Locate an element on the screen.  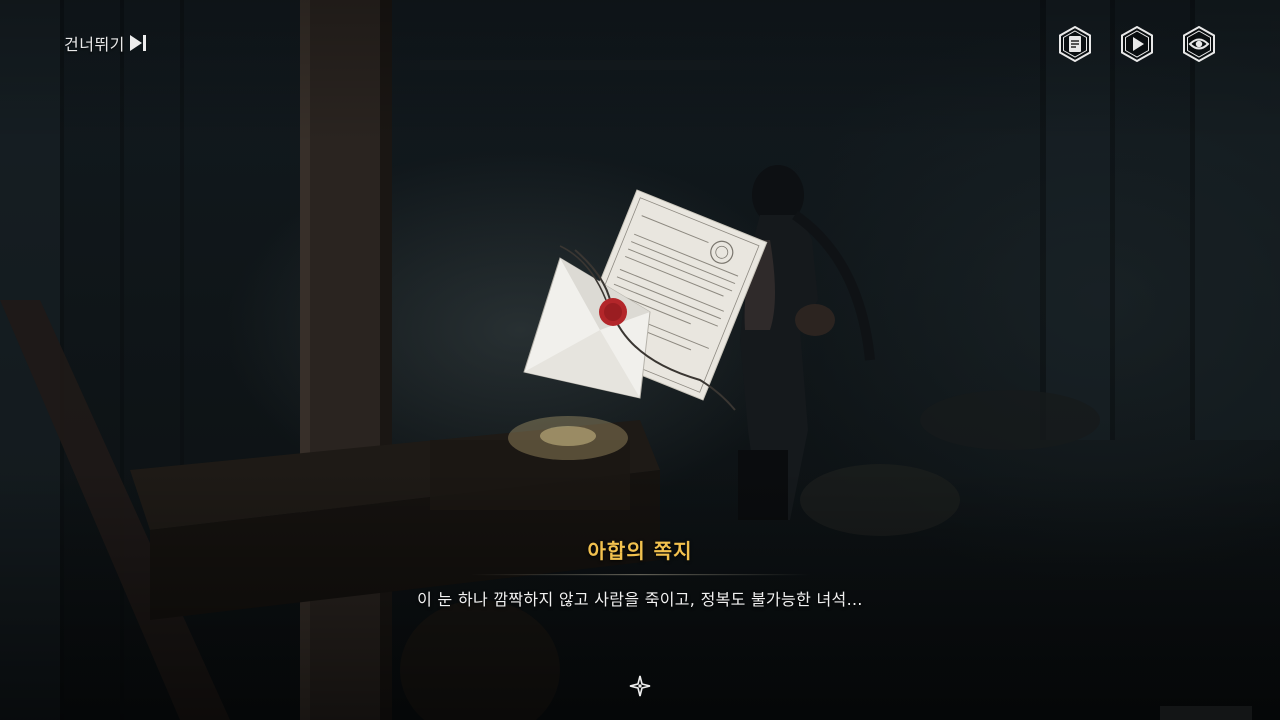
eye-icon is located at coordinates (1199, 44).